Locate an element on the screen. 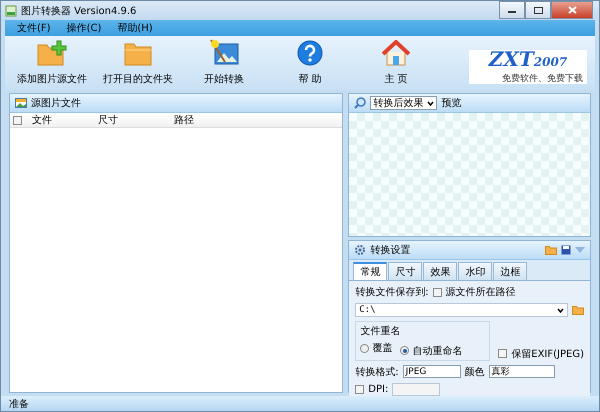 The image size is (600, 412). browse-button is located at coordinates (578, 310).